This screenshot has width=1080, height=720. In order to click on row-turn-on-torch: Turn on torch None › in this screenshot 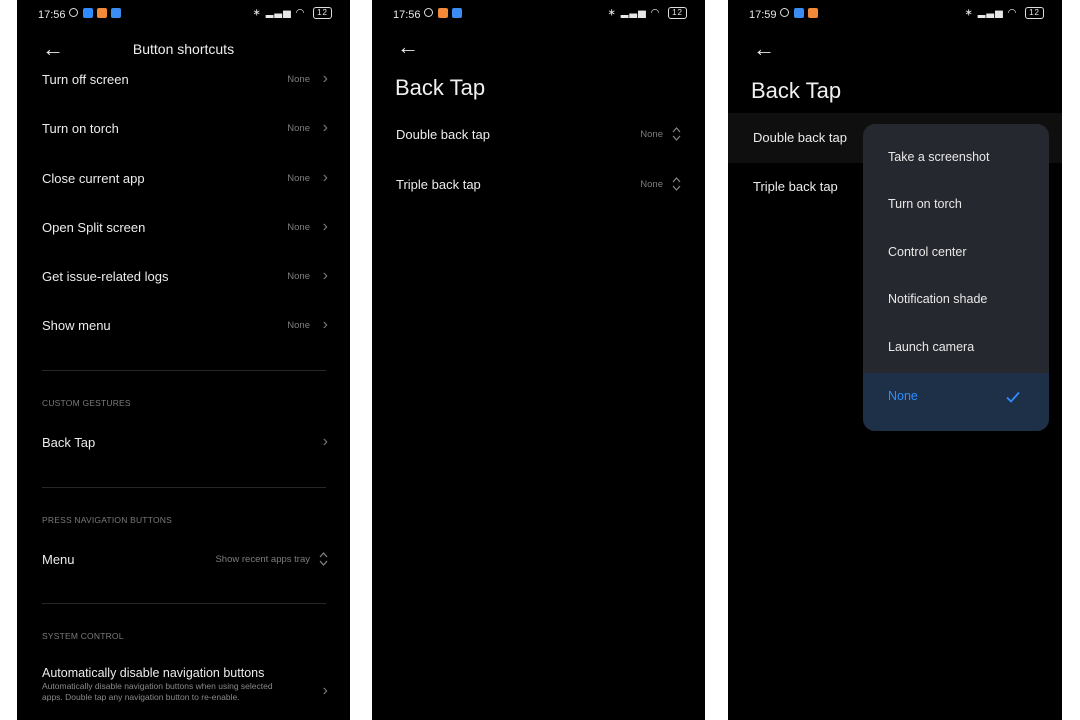, I will do `click(185, 129)`.